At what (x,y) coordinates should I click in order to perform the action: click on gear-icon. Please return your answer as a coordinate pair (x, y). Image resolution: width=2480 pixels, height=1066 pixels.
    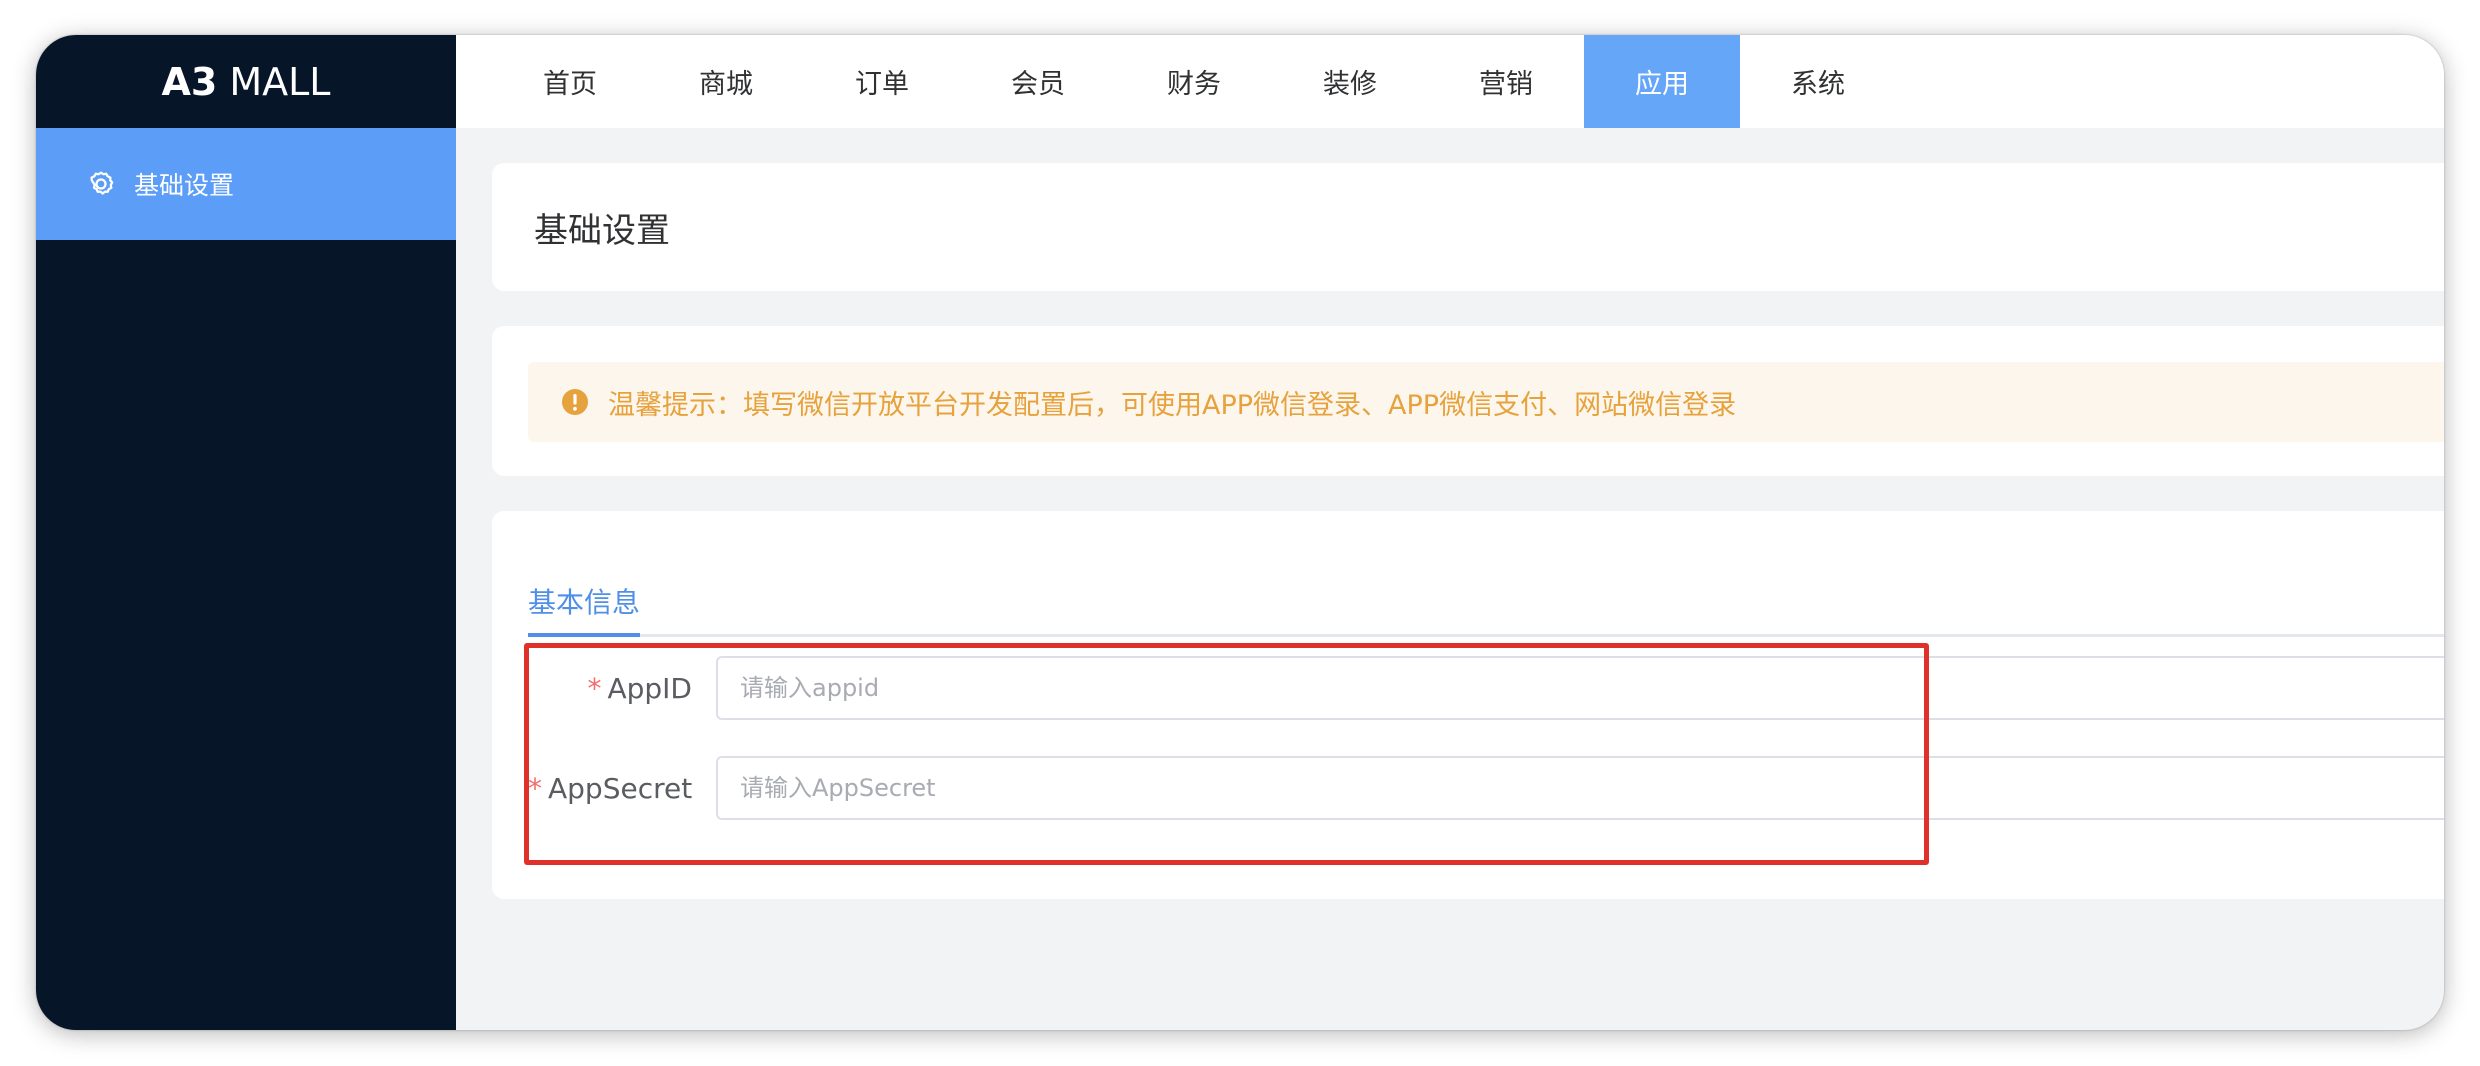
    Looking at the image, I should click on (101, 184).